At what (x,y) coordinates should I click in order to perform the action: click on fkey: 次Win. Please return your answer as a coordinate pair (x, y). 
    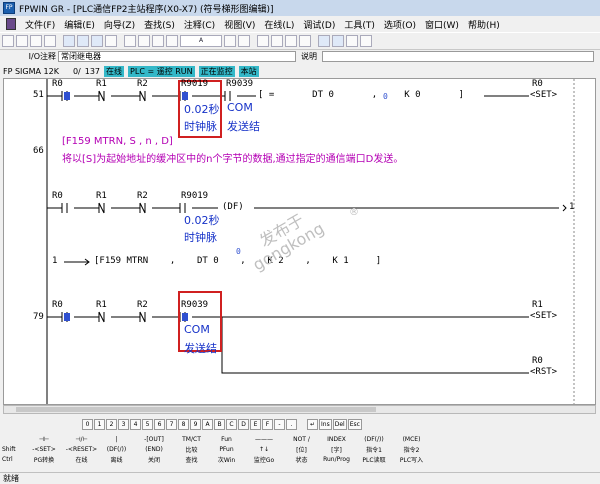
    Looking at the image, I should click on (226, 459).